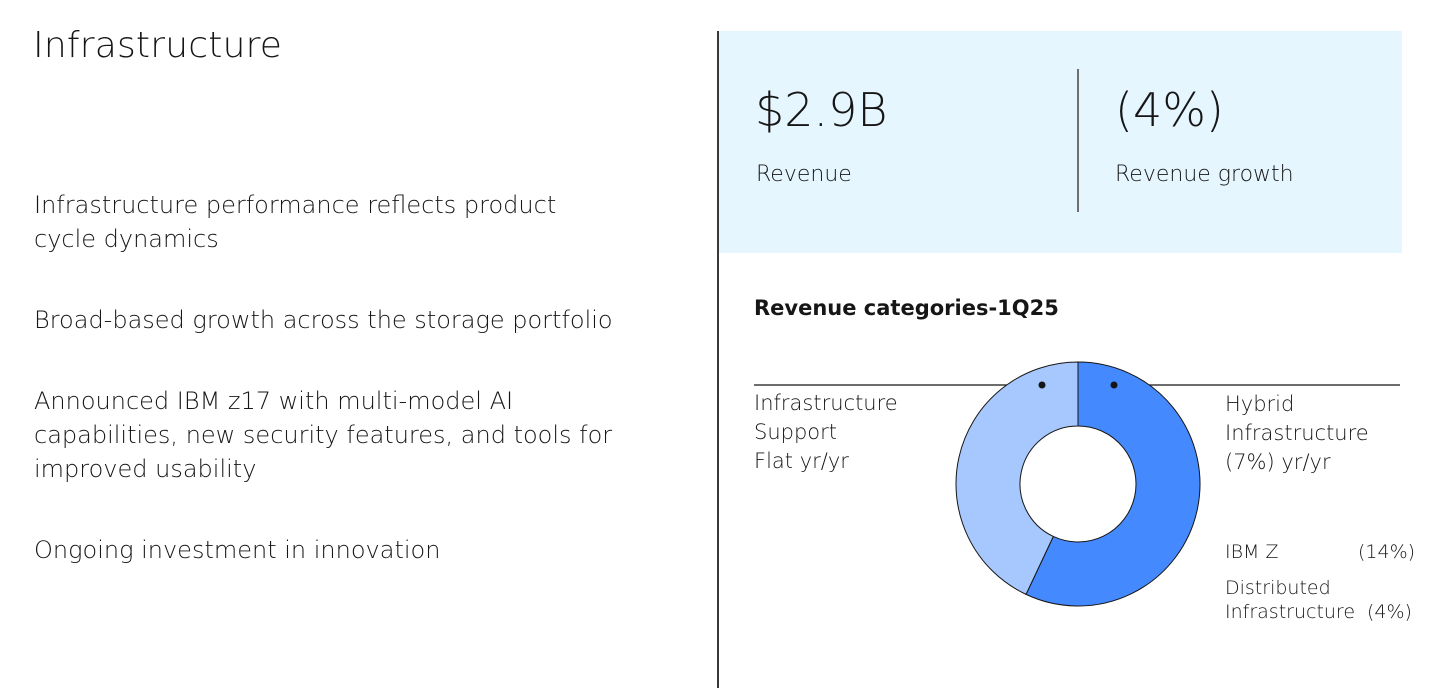  I want to click on hybrid-label-line: Infrastructure, so click(1297, 433).